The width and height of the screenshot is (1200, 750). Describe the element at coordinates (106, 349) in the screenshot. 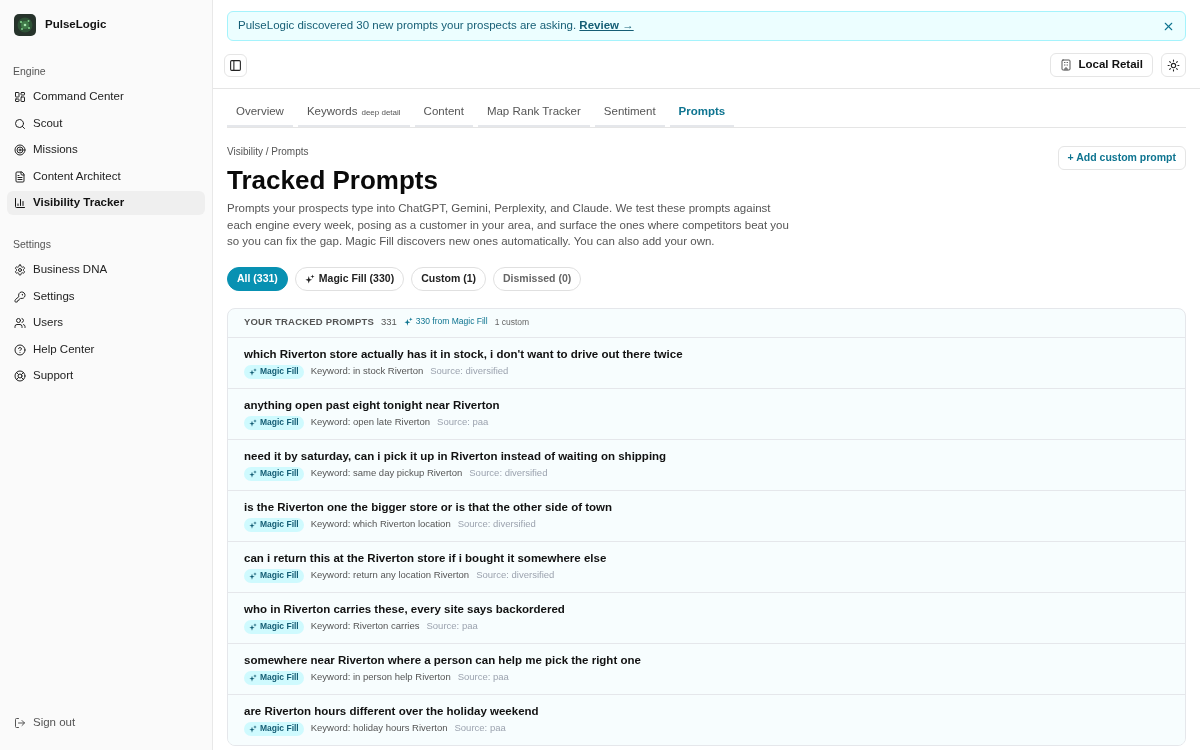

I see `nav-item: Help Center` at that location.